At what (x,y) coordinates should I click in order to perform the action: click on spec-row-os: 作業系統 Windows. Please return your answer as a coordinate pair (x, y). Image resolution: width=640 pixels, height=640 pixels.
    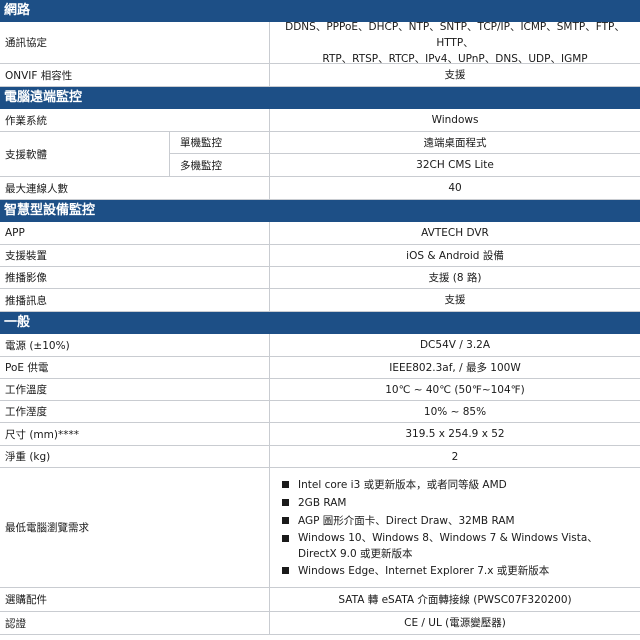
    Looking at the image, I should click on (320, 120).